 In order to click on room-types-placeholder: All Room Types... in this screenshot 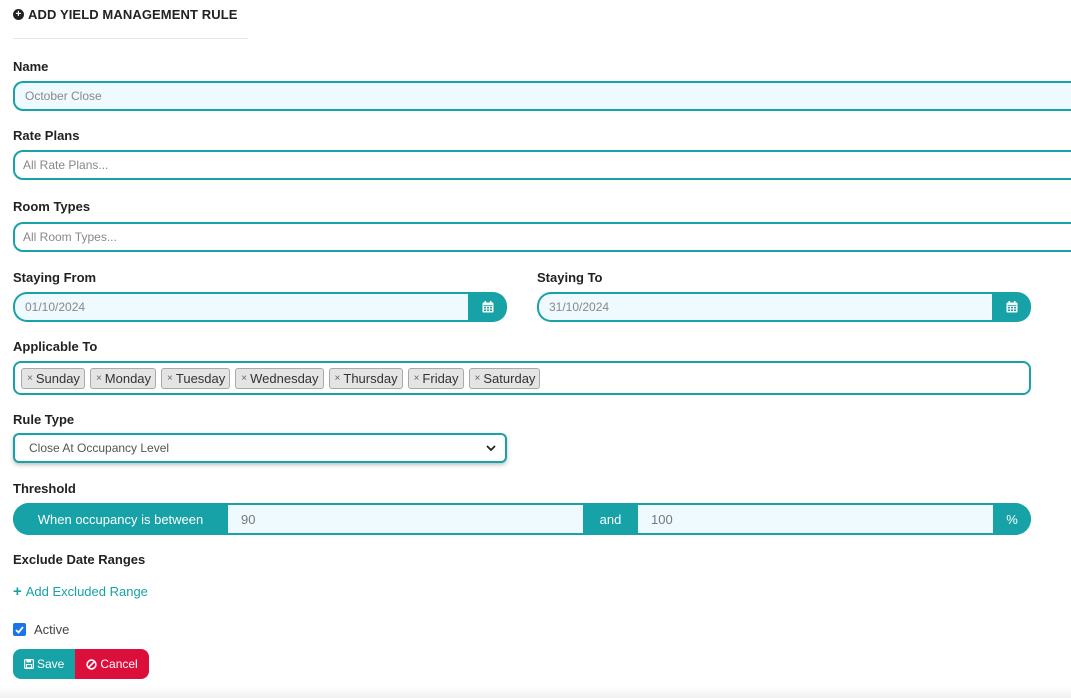, I will do `click(70, 237)`.